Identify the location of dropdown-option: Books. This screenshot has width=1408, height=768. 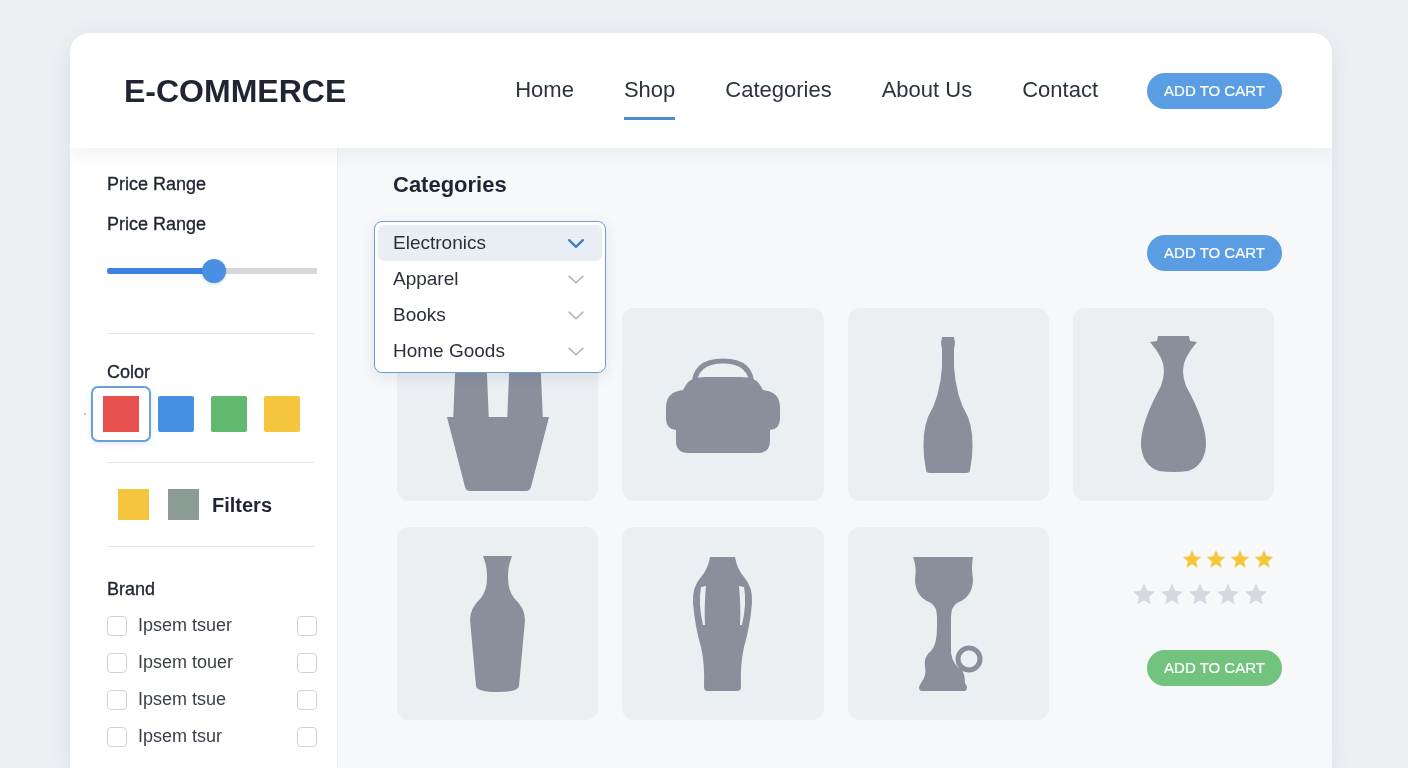
(490, 315).